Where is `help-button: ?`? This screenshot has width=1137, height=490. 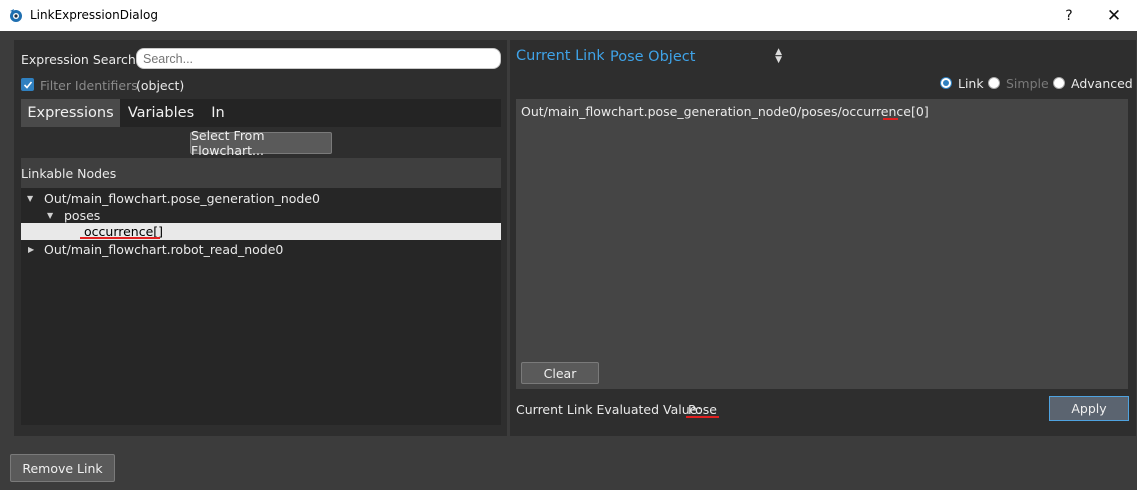
help-button: ? is located at coordinates (1069, 15).